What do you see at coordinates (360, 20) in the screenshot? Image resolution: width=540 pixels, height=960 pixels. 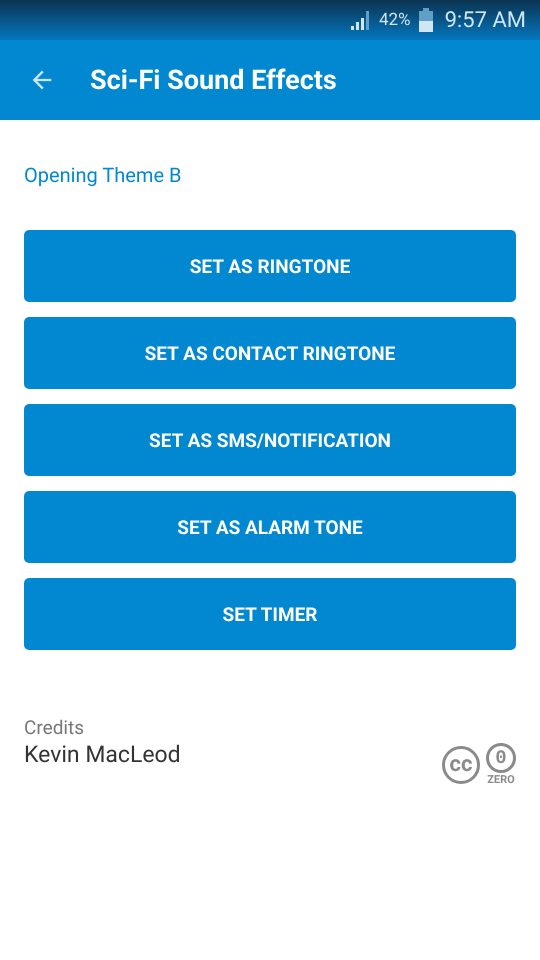 I see `signal-icon` at bounding box center [360, 20].